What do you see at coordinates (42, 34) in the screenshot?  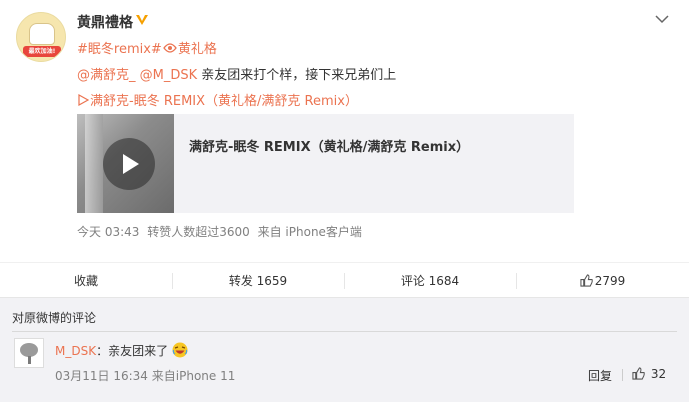 I see `avatar-face` at bounding box center [42, 34].